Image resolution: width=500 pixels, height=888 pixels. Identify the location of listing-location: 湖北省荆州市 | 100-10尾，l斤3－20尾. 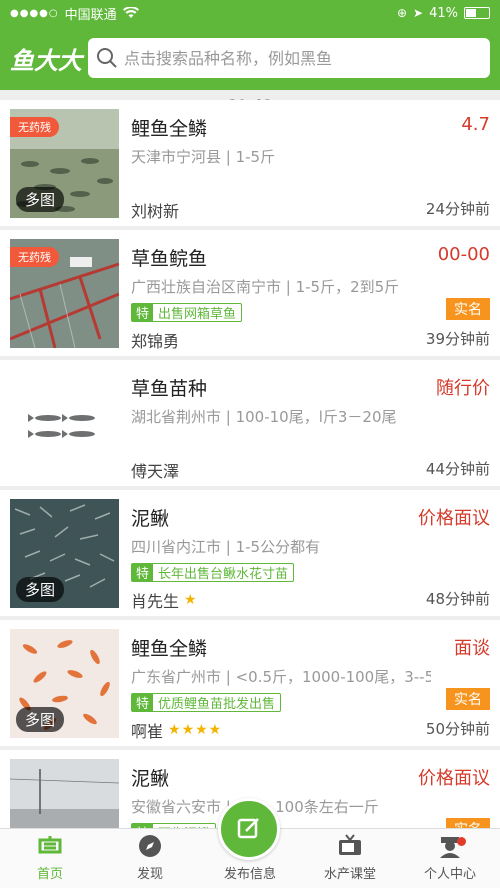
(264, 417).